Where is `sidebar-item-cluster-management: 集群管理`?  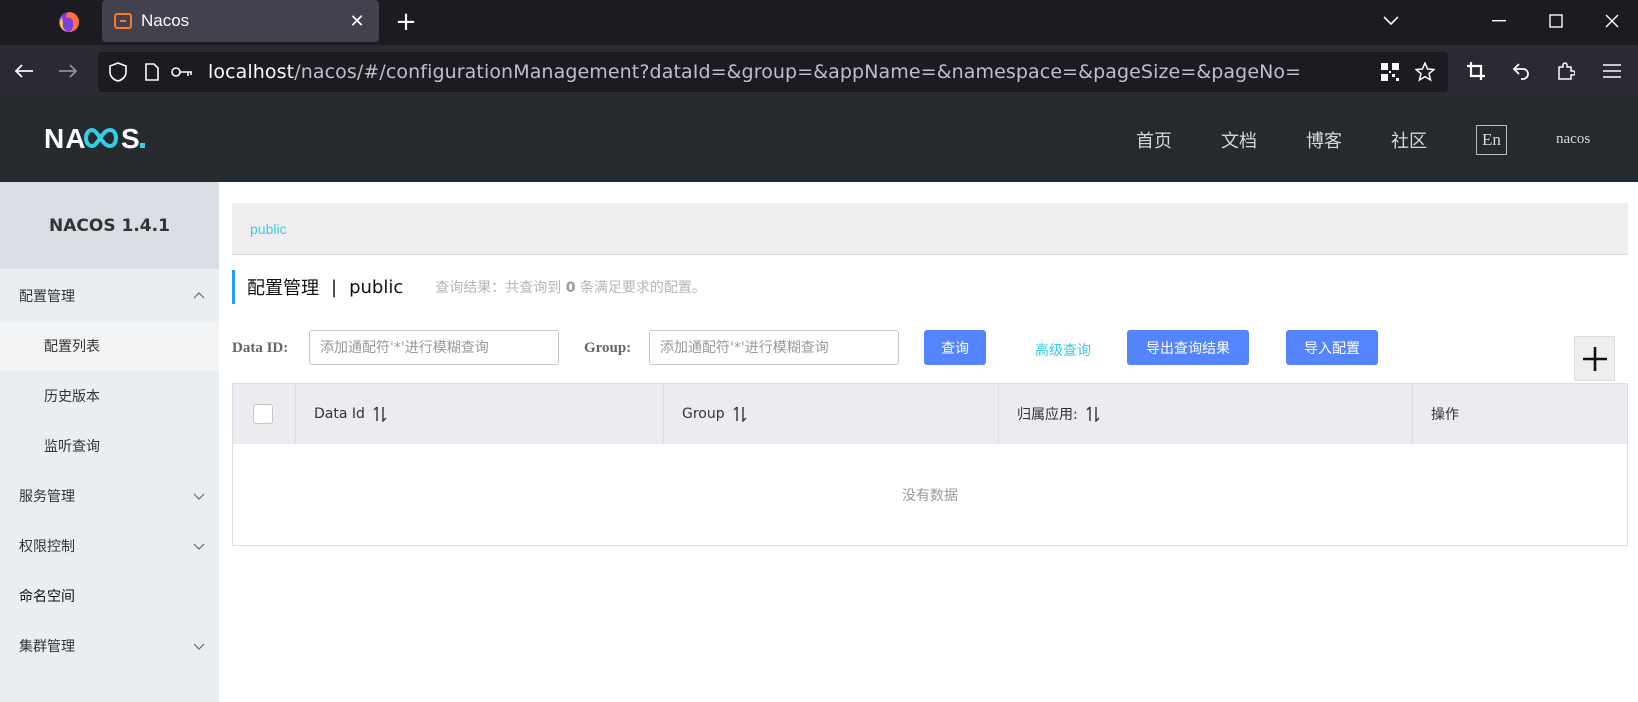
sidebar-item-cluster-management: 集群管理 is located at coordinates (109, 646).